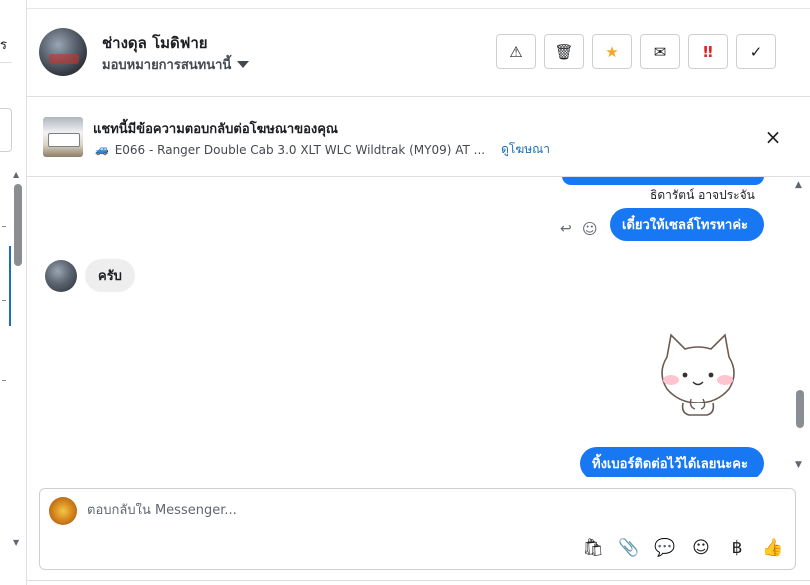 Image resolution: width=810 pixels, height=585 pixels. I want to click on car-icon: 🚙, so click(102, 149).